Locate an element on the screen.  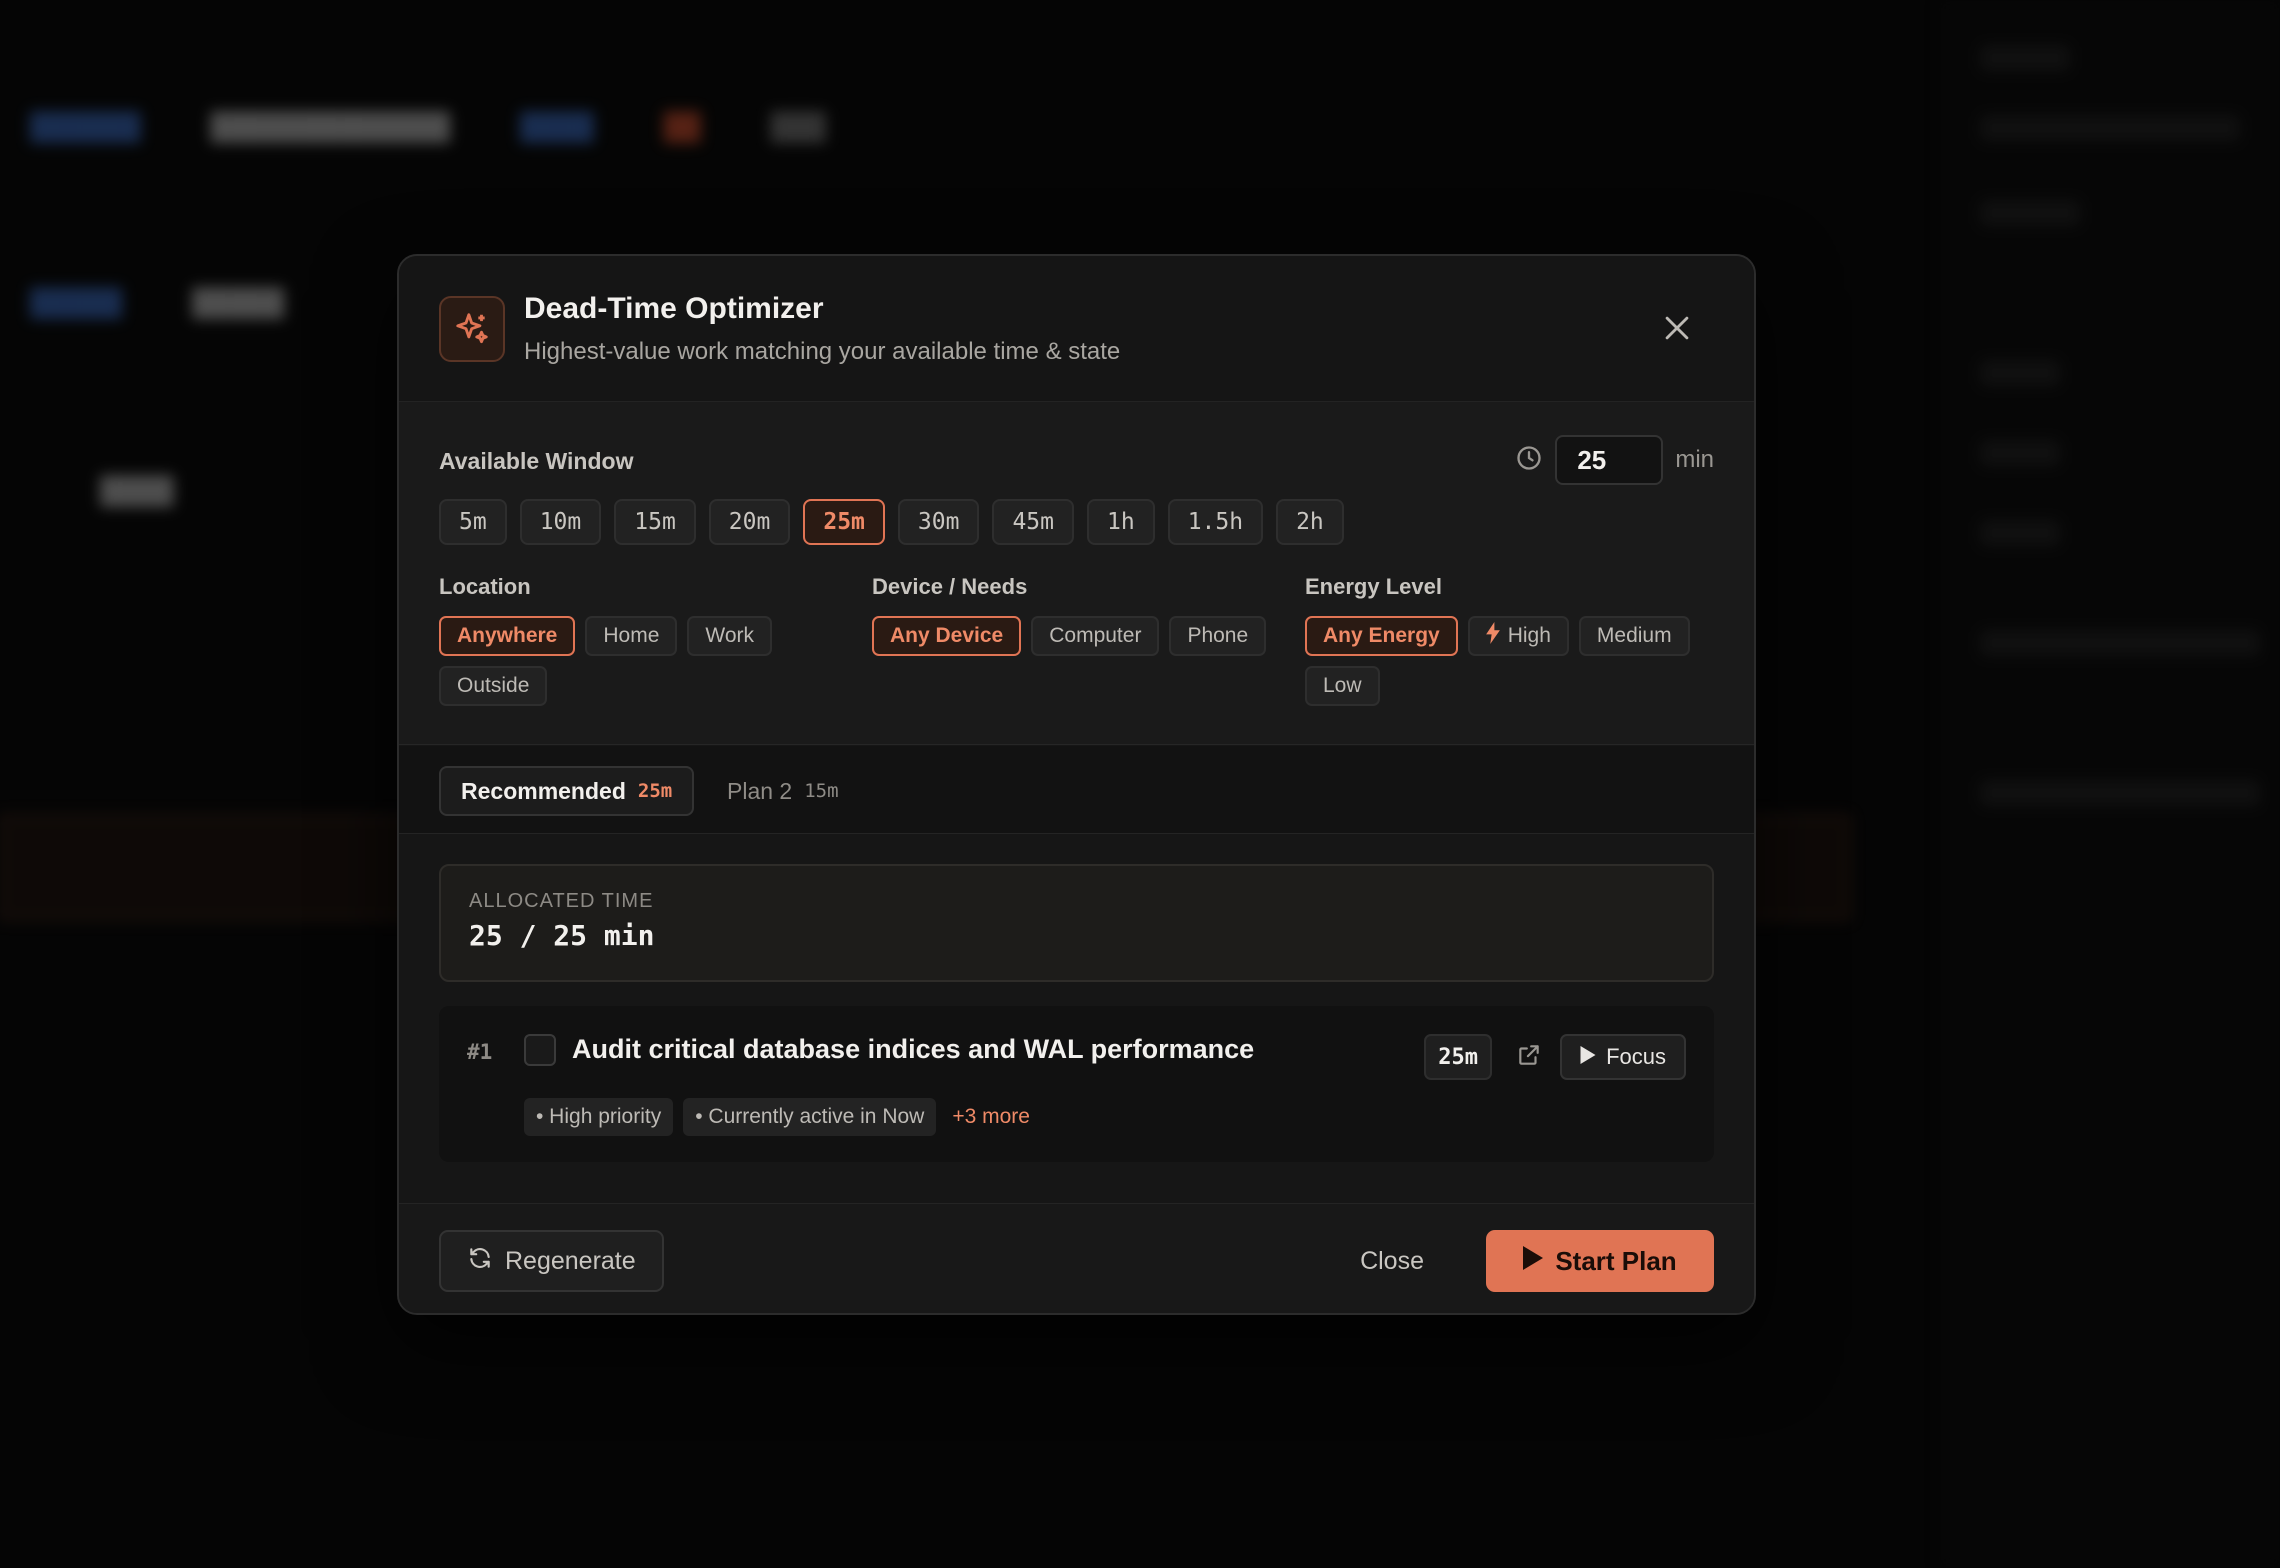
focus-button-label: Focus is located at coordinates (1636, 1056).